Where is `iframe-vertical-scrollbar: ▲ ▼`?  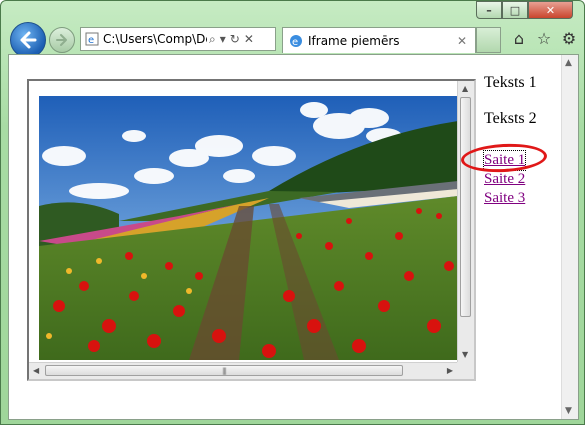 iframe-vertical-scrollbar: ▲ ▼ is located at coordinates (465, 221).